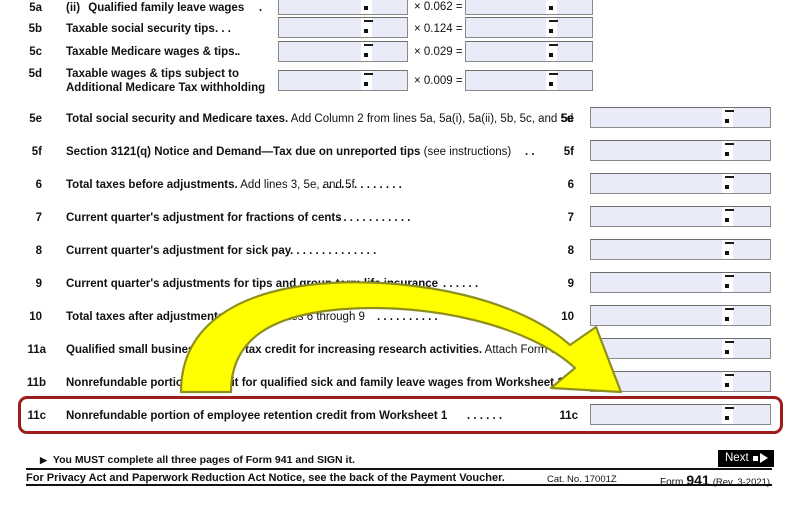 Image resolution: width=799 pixels, height=511 pixels. What do you see at coordinates (296, 317) in the screenshot?
I see `line-10-reg-text: Combine lines 6 through 9` at bounding box center [296, 317].